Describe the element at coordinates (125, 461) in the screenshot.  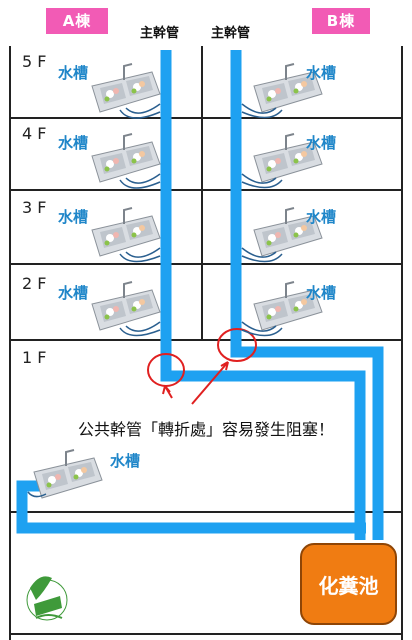
I see `sink-label-1f: 水槽` at that location.